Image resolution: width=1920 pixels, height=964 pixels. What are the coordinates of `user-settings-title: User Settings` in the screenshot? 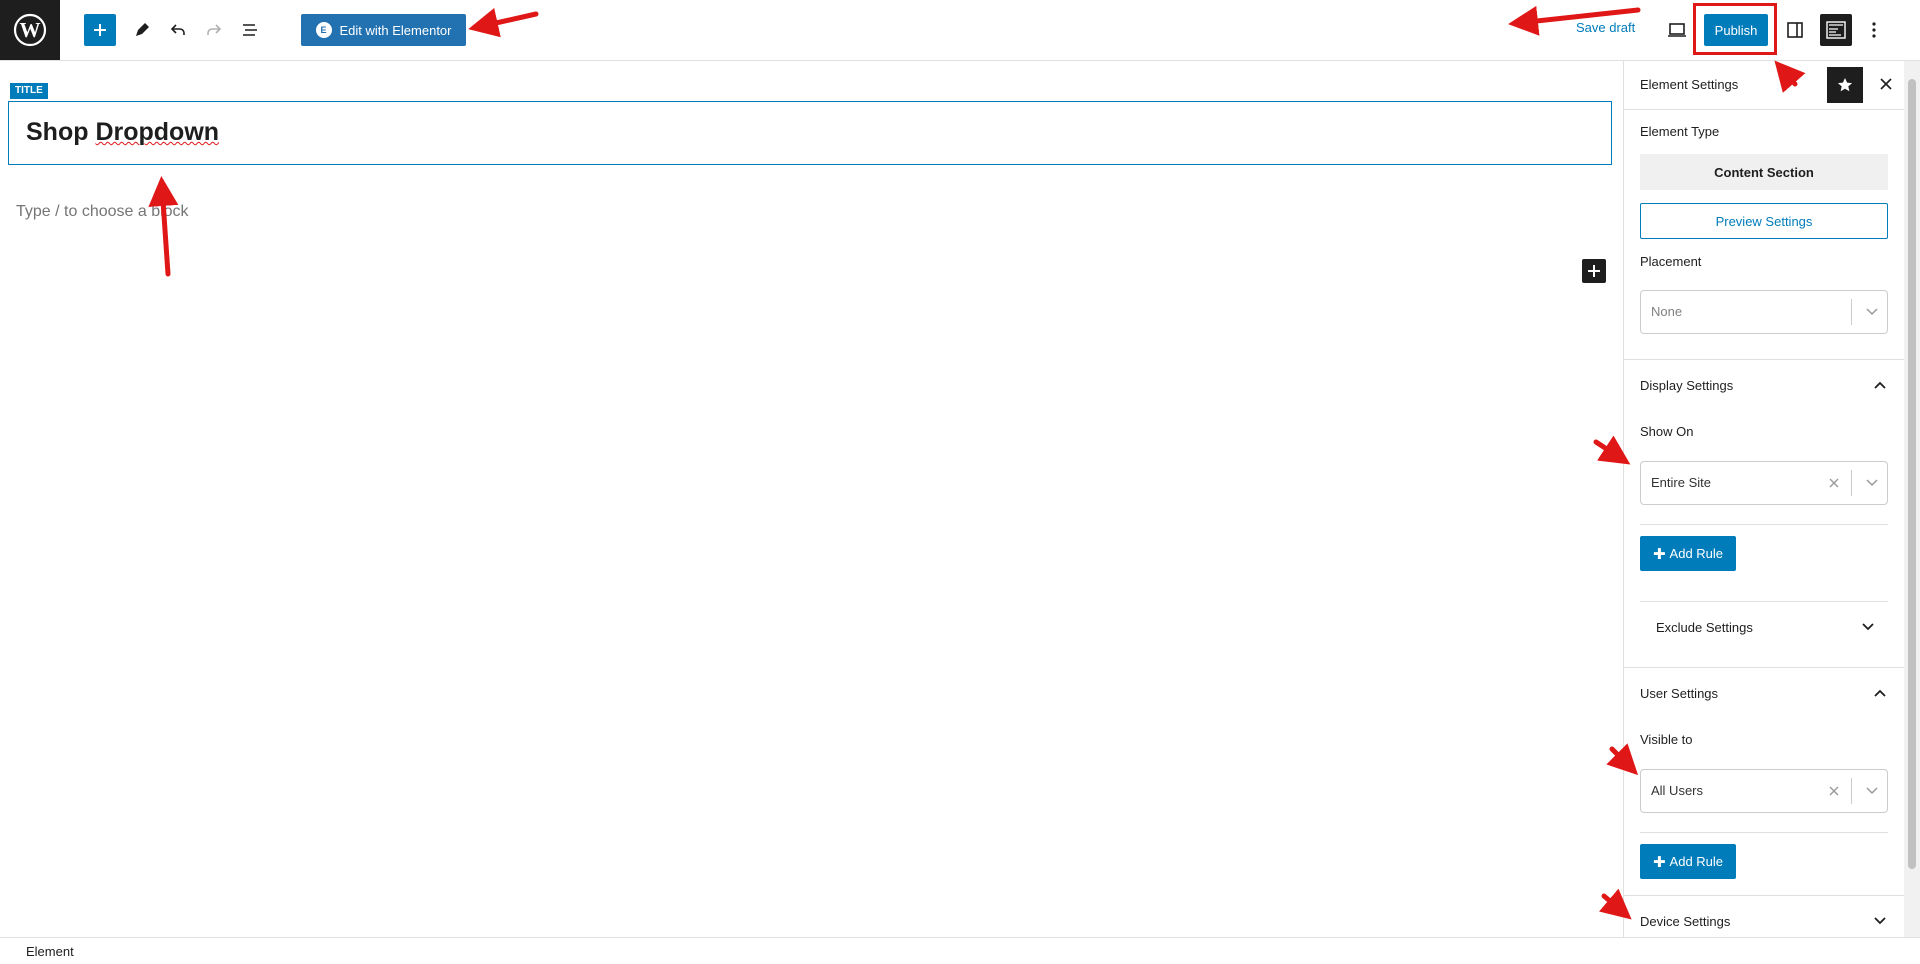 It's located at (1679, 693).